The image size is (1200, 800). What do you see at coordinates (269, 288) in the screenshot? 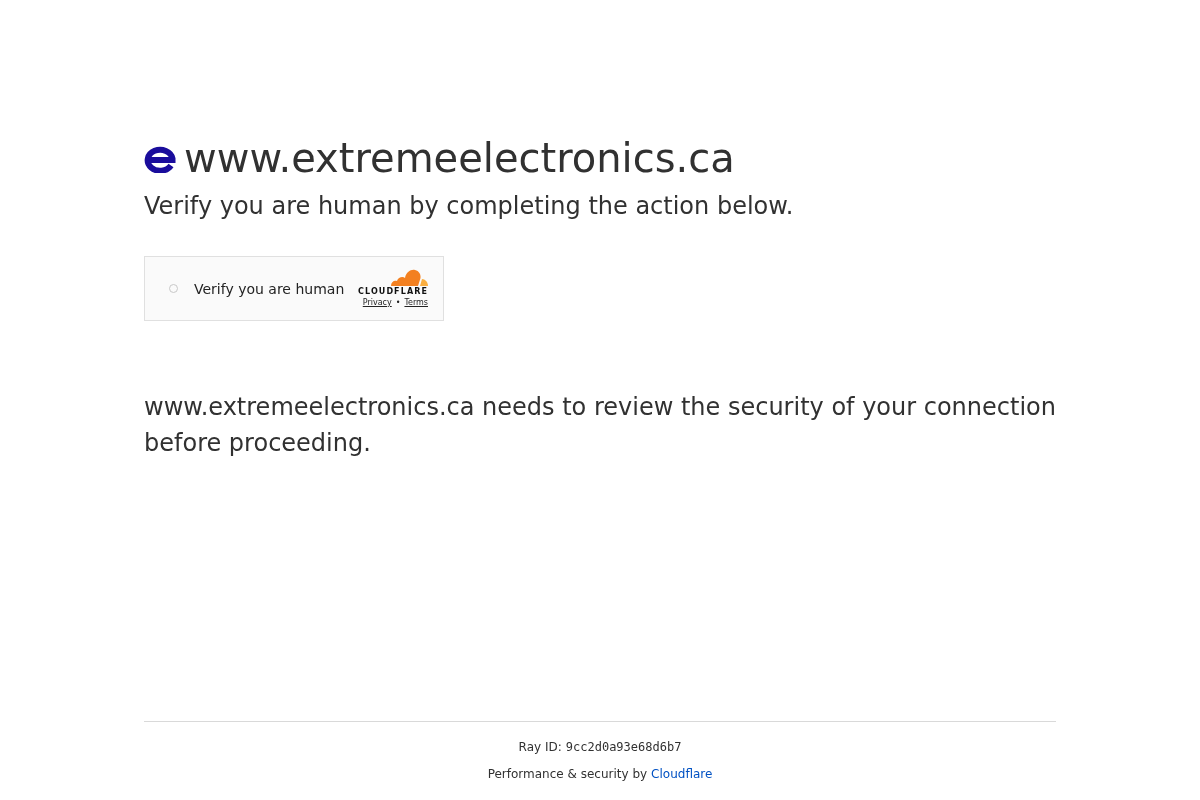
I see `checkbox-label: Verify you are human` at bounding box center [269, 288].